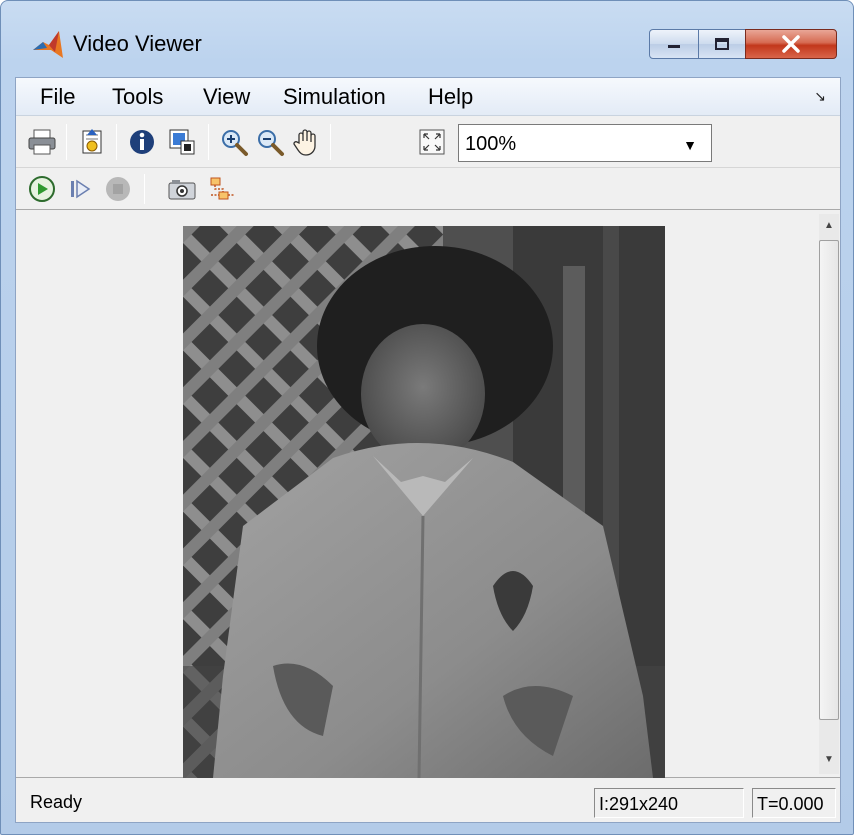 The width and height of the screenshot is (854, 835). I want to click on maximize-icon, so click(722, 44).